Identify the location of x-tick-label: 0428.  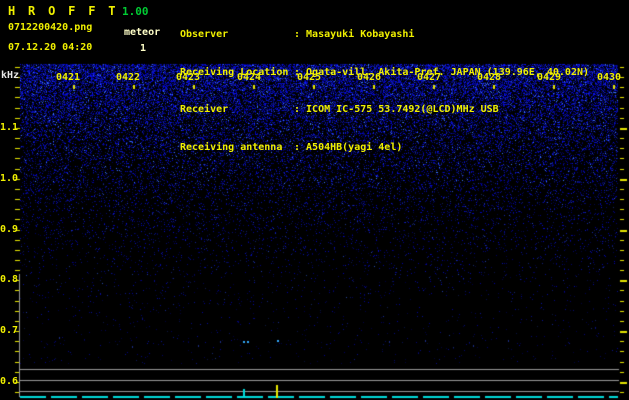
(489, 77).